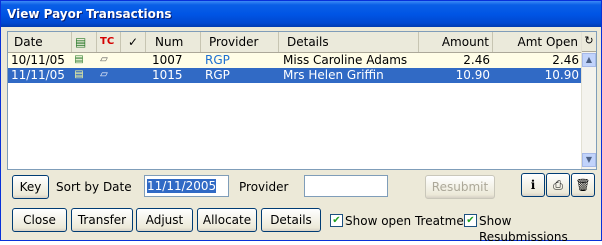 The image size is (602, 245). I want to click on provider-label: Provider, so click(264, 187).